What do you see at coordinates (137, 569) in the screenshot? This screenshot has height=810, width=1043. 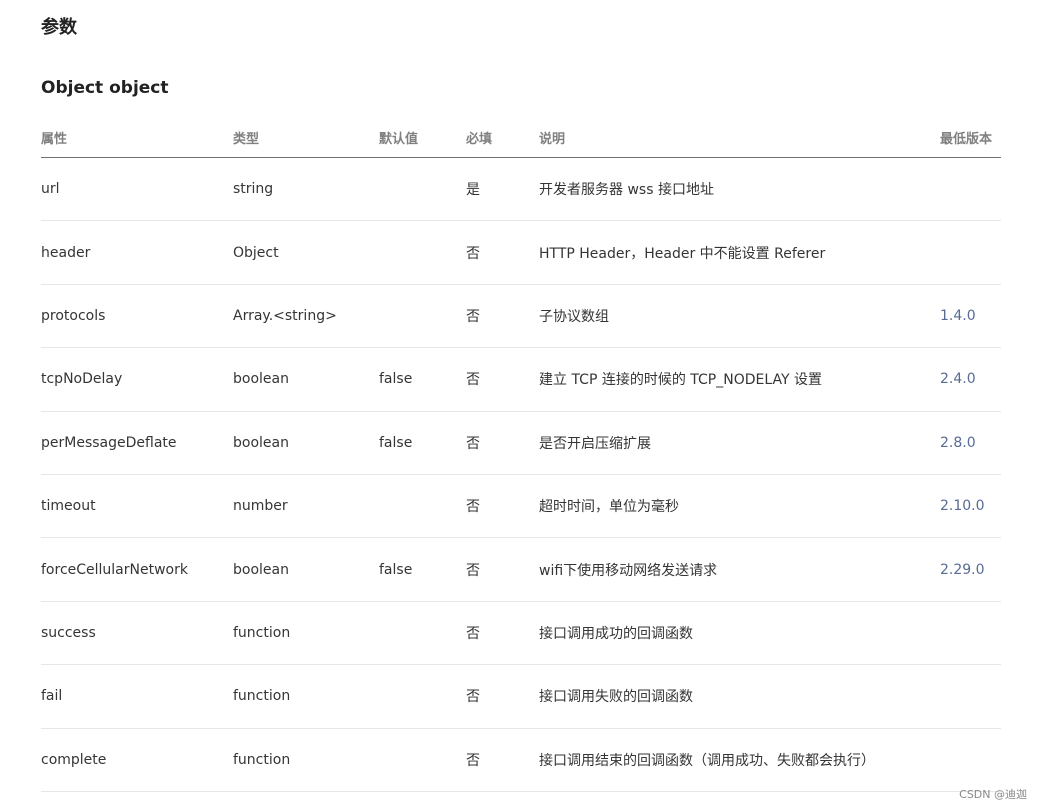 I see `param-name: forceCellularNetwork` at bounding box center [137, 569].